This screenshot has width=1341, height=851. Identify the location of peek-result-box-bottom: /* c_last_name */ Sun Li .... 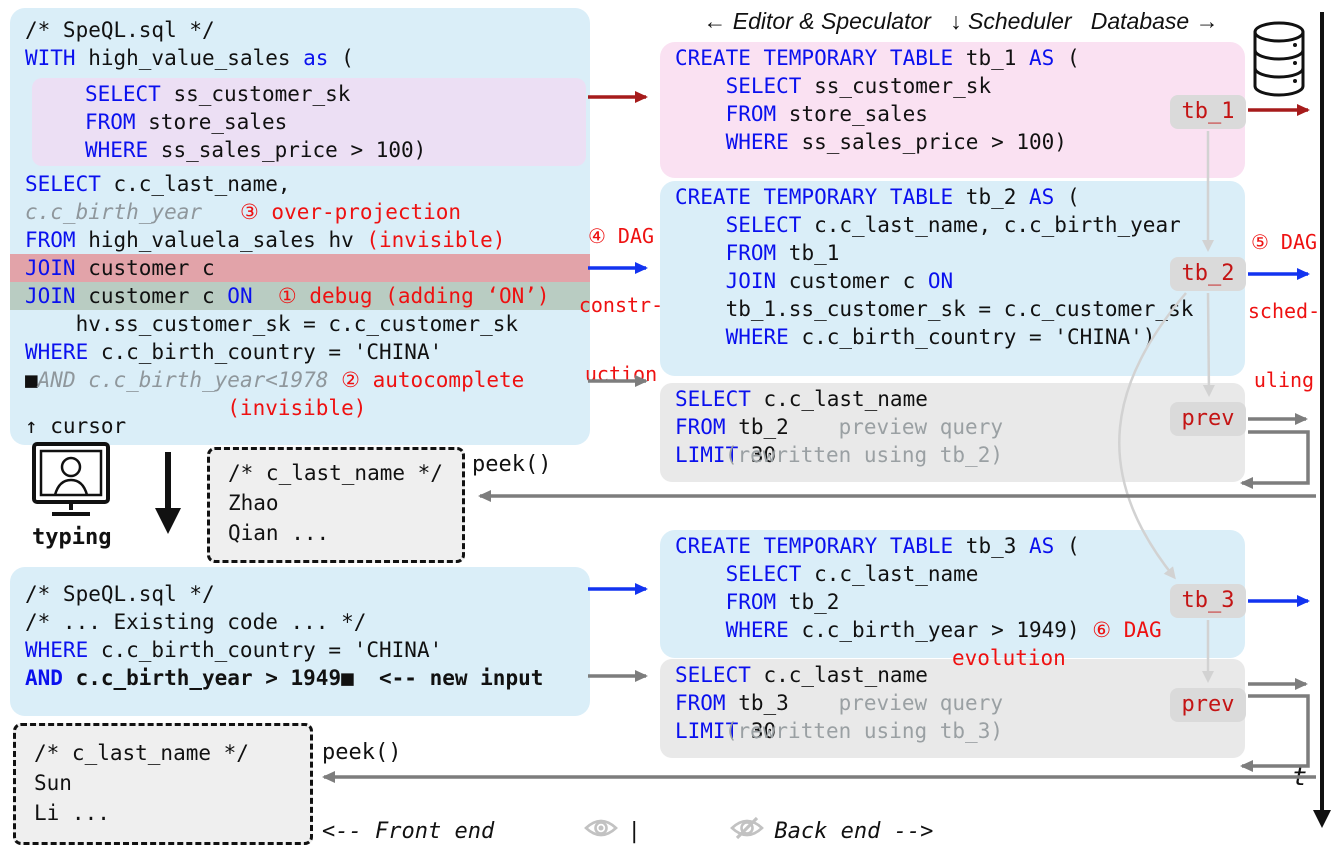
(163, 784).